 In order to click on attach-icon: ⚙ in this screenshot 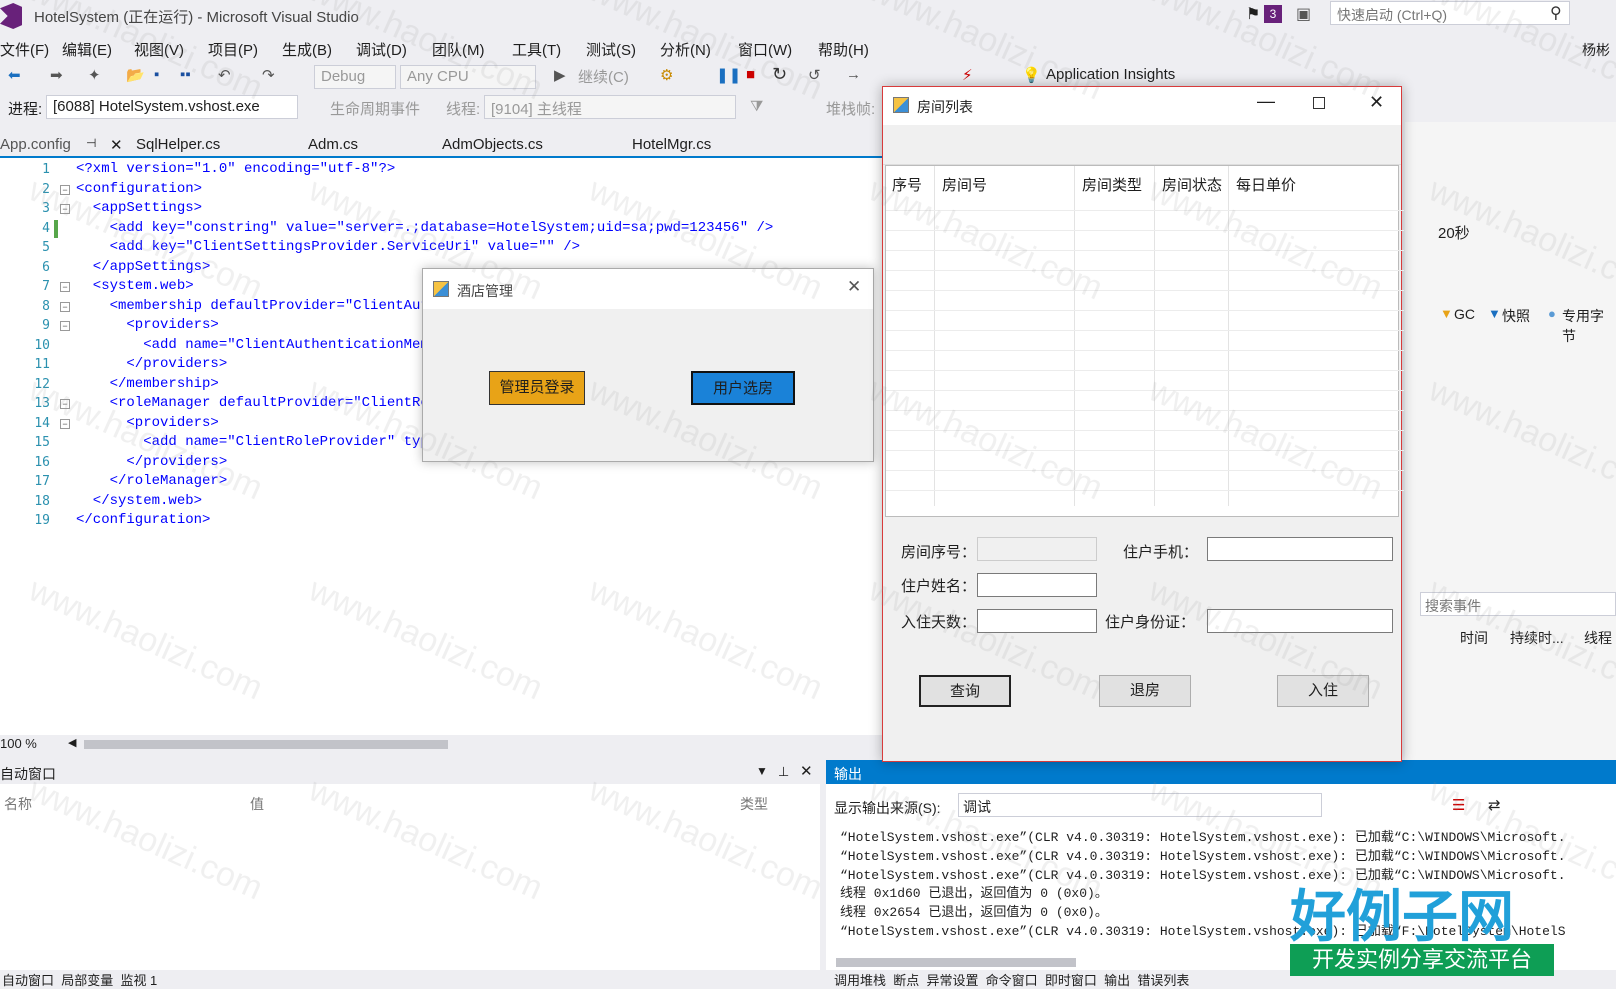, I will do `click(666, 75)`.